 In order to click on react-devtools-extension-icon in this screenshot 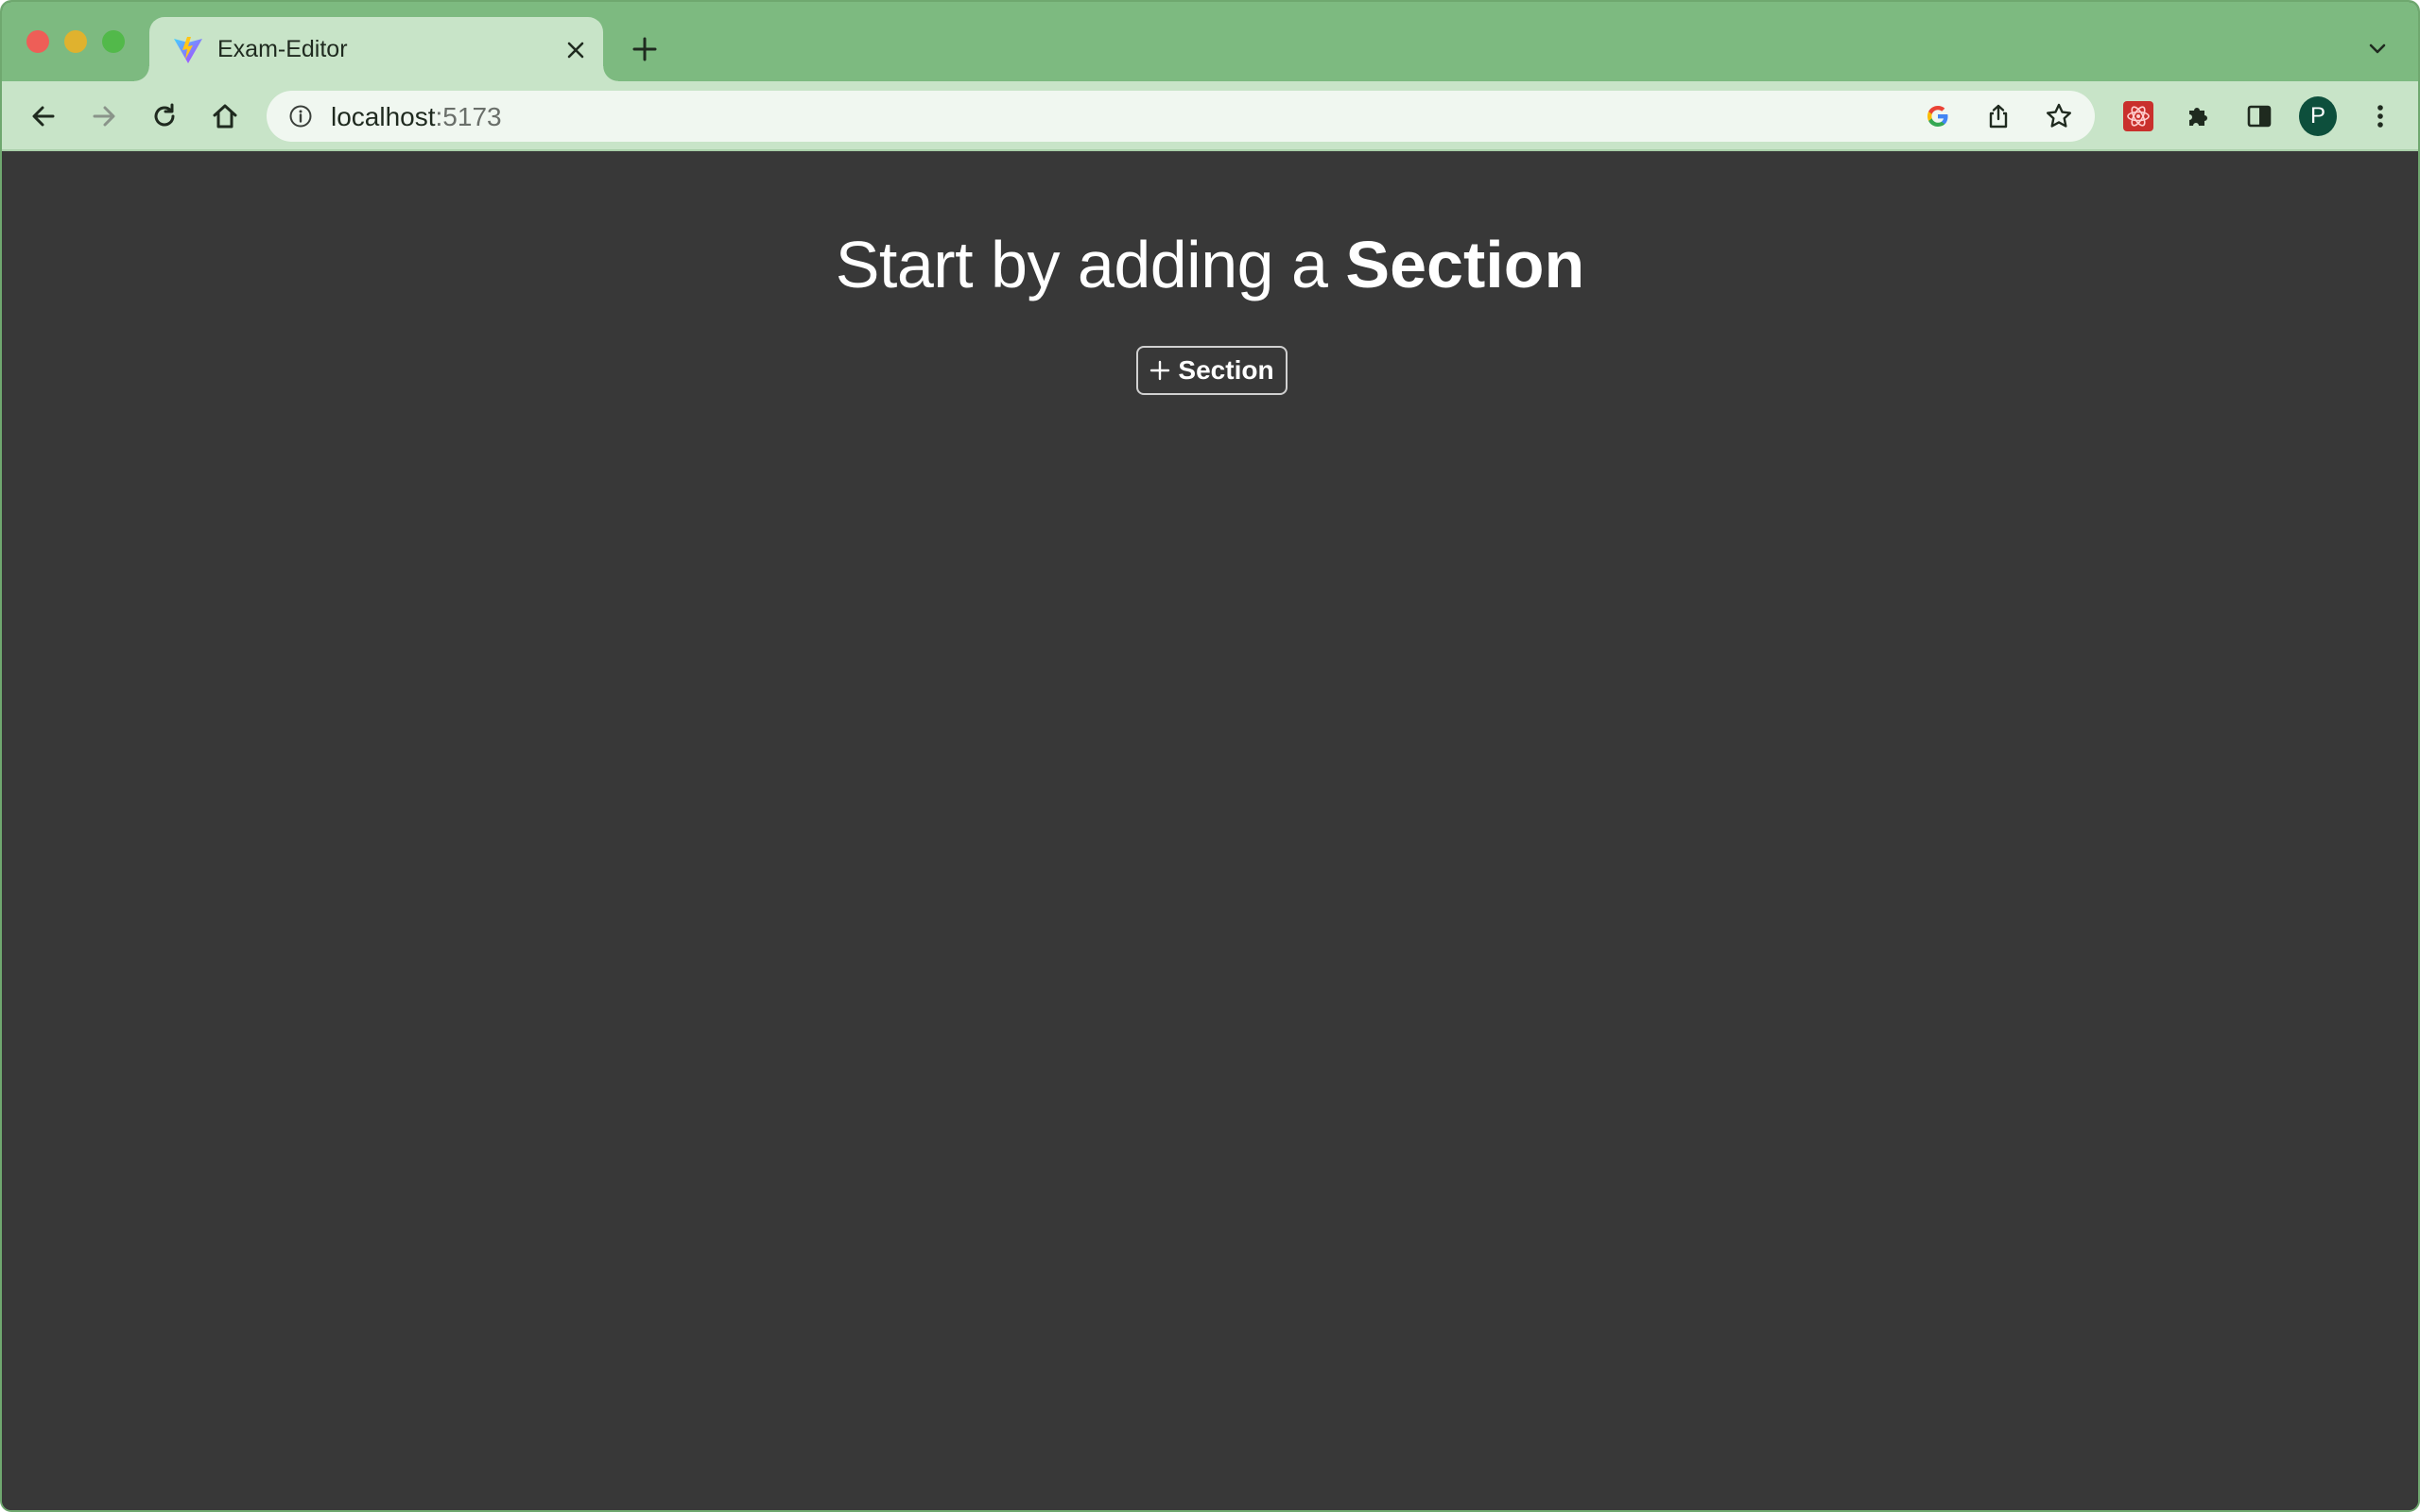, I will do `click(2138, 116)`.